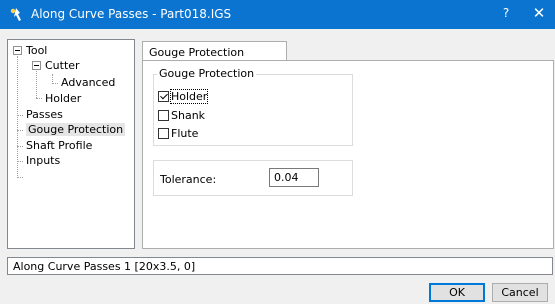 Image resolution: width=555 pixels, height=304 pixels. I want to click on tree-item-label: Shaft Profile, so click(59, 145).